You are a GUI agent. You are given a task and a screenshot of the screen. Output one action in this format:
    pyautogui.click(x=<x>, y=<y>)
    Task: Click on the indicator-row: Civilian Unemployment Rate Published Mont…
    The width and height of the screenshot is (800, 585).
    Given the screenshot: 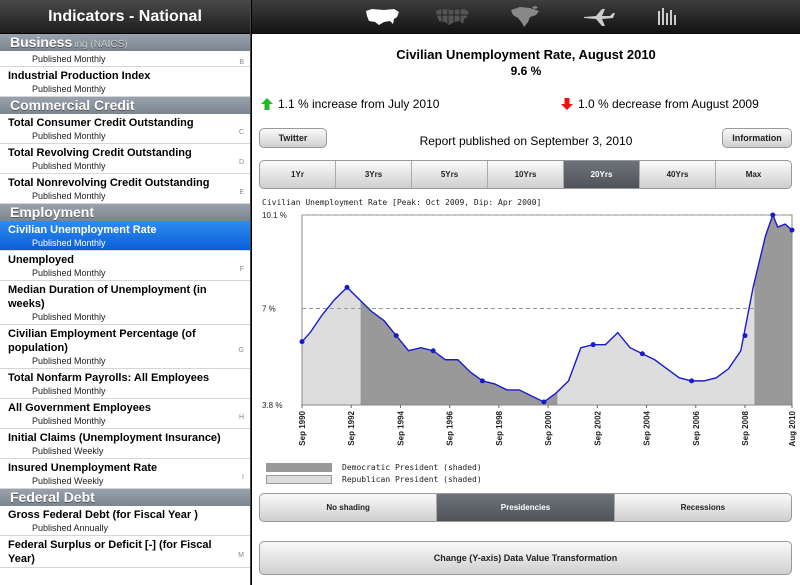 What is the action you would take?
    pyautogui.click(x=125, y=236)
    